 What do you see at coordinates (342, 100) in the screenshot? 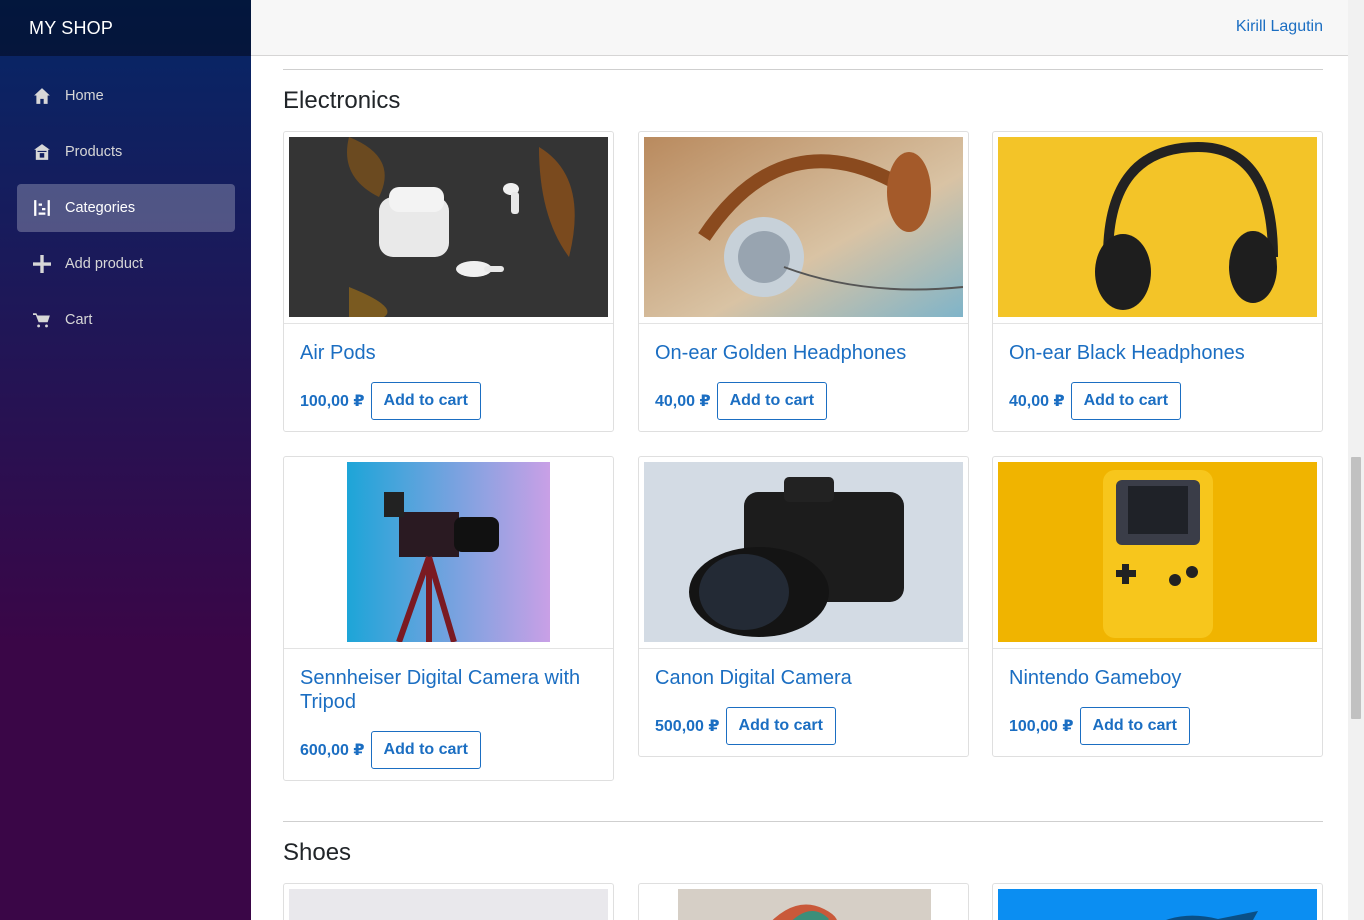
I see `section-title: Electronics` at bounding box center [342, 100].